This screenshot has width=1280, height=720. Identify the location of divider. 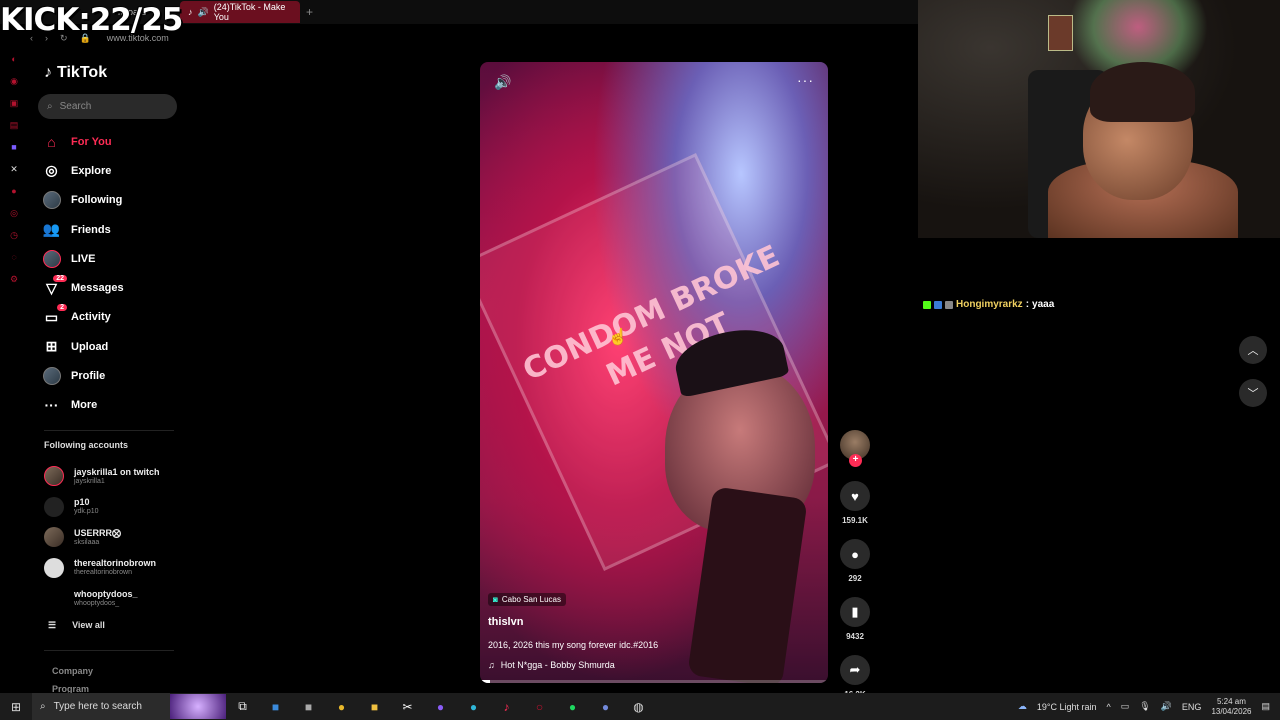
(109, 650).